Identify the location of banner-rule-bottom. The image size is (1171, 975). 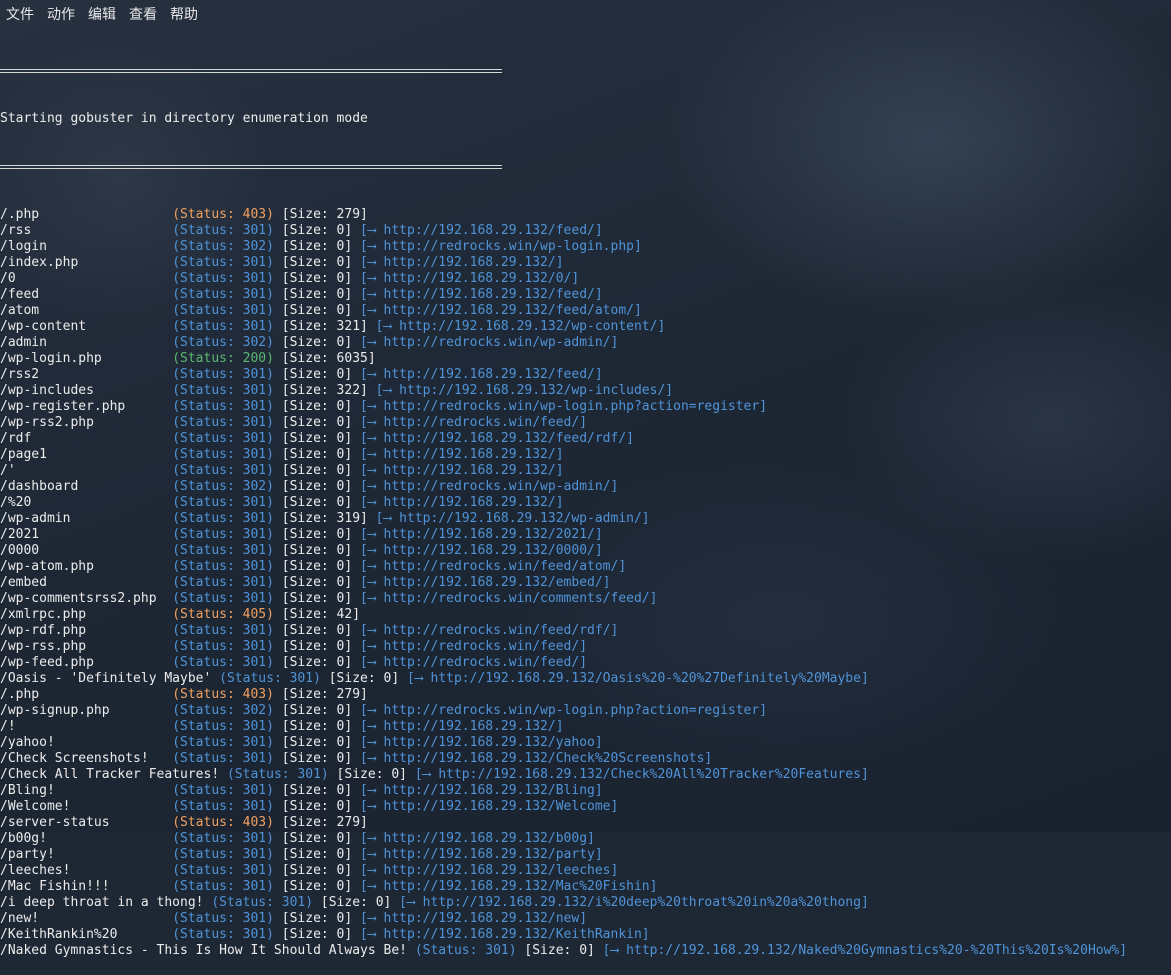
(251, 167).